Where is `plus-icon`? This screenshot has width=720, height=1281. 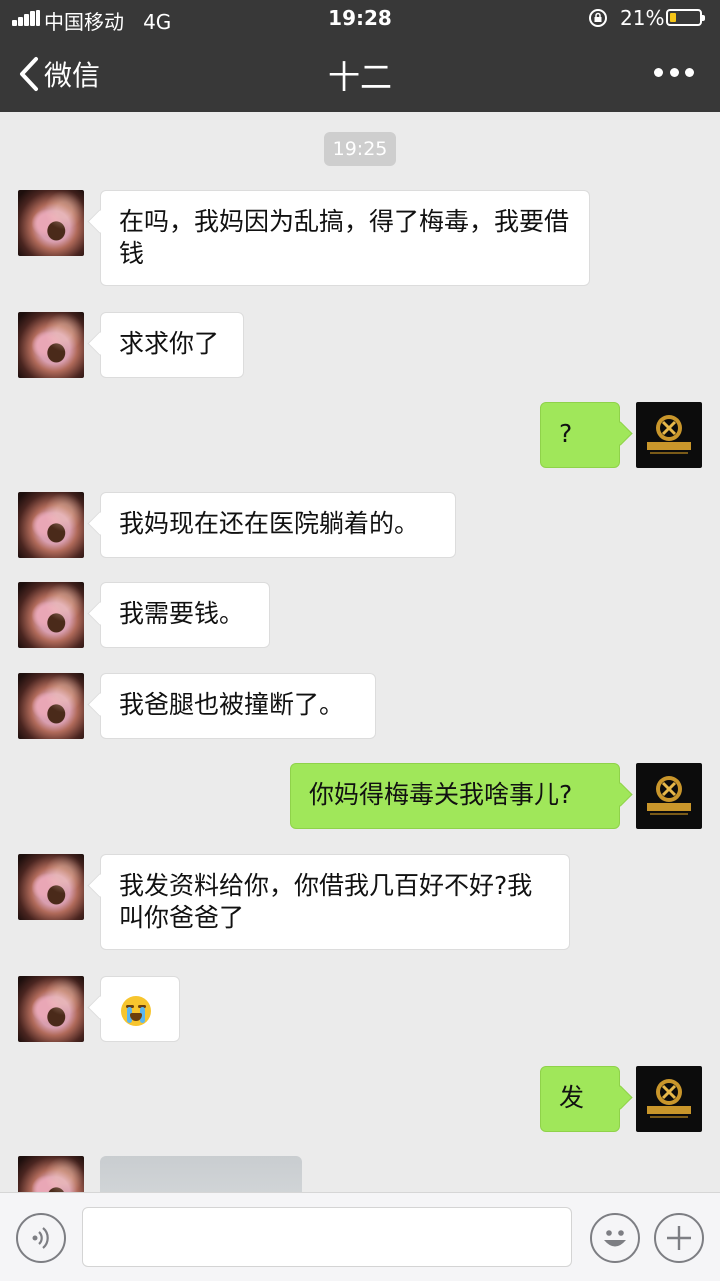 plus-icon is located at coordinates (679, 1238).